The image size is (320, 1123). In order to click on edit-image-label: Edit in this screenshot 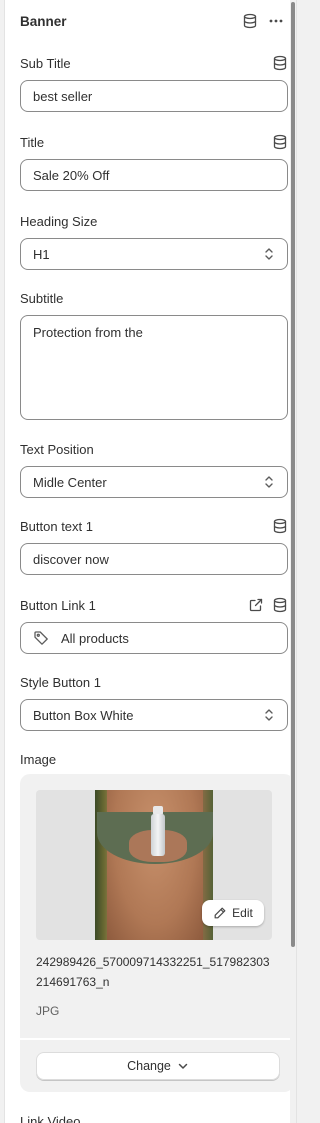, I will do `click(242, 913)`.